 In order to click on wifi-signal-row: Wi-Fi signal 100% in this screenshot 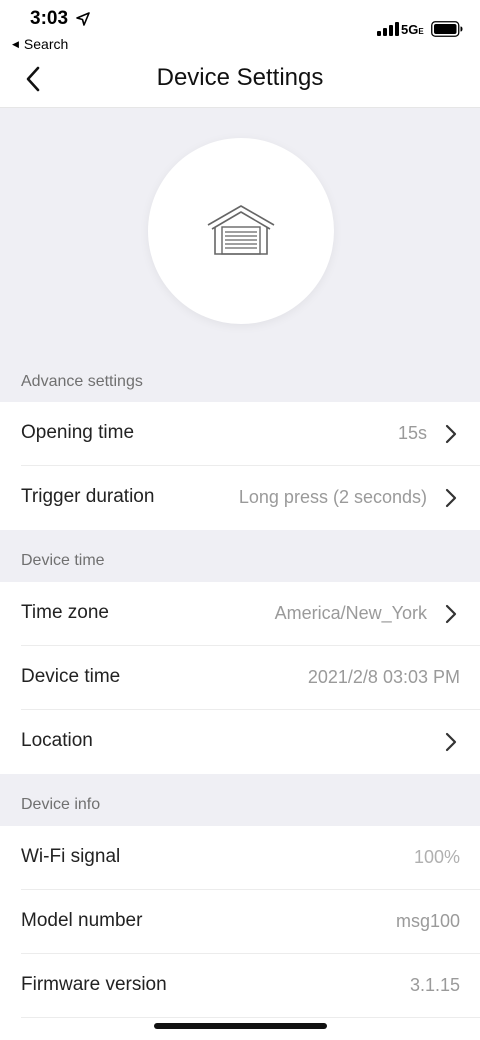, I will do `click(240, 858)`.